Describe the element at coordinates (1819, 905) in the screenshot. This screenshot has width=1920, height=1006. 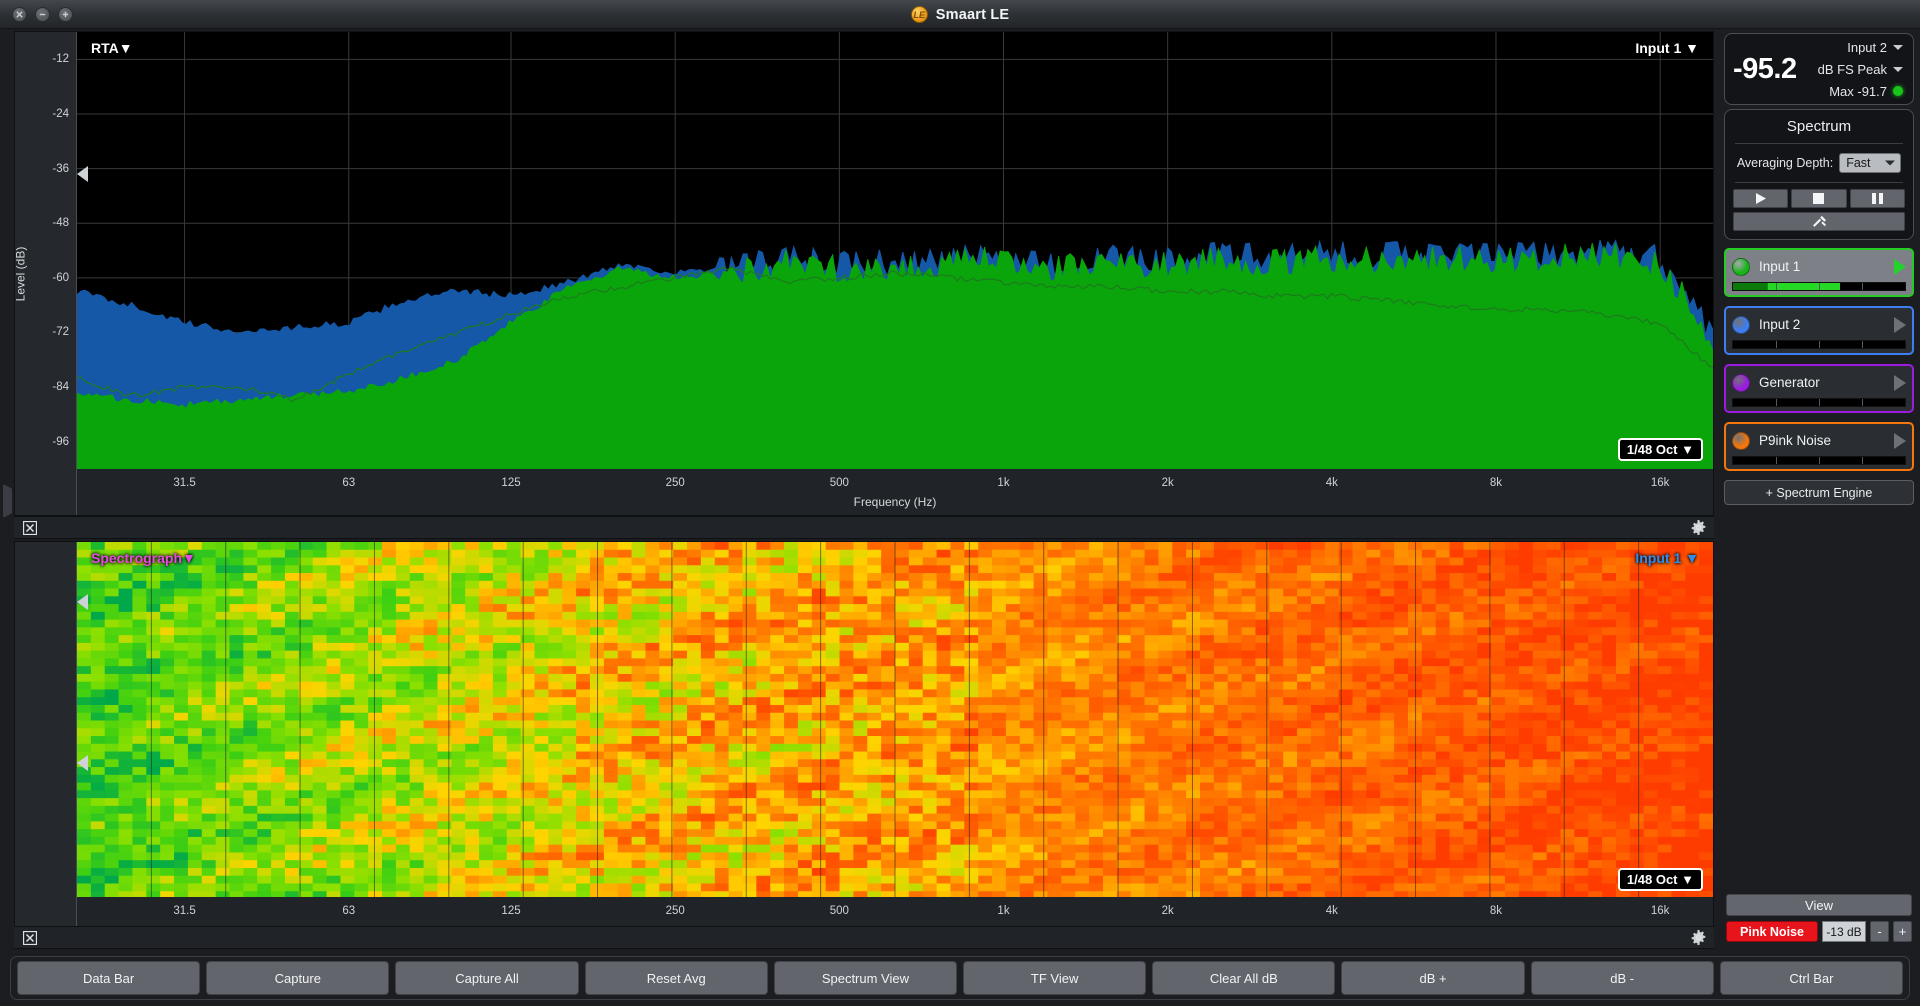
I see `view-button: View` at that location.